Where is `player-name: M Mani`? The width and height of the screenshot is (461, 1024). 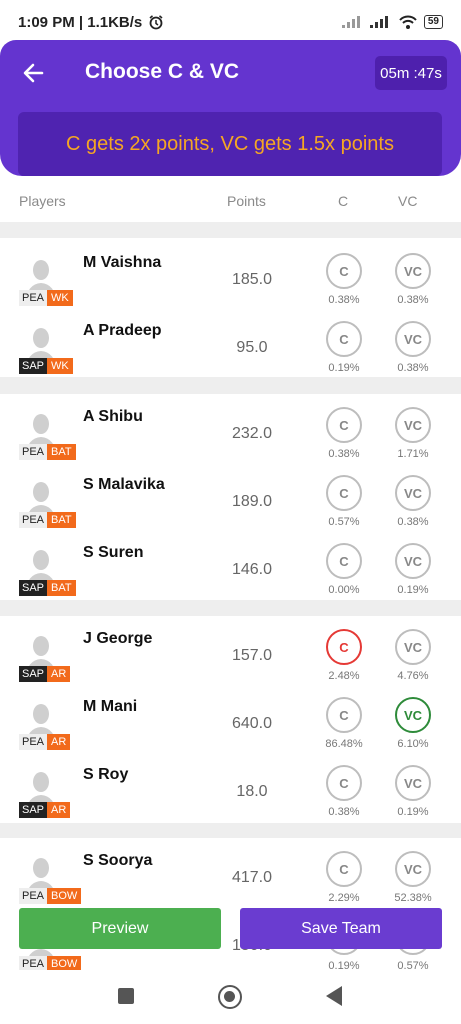 player-name: M Mani is located at coordinates (110, 706).